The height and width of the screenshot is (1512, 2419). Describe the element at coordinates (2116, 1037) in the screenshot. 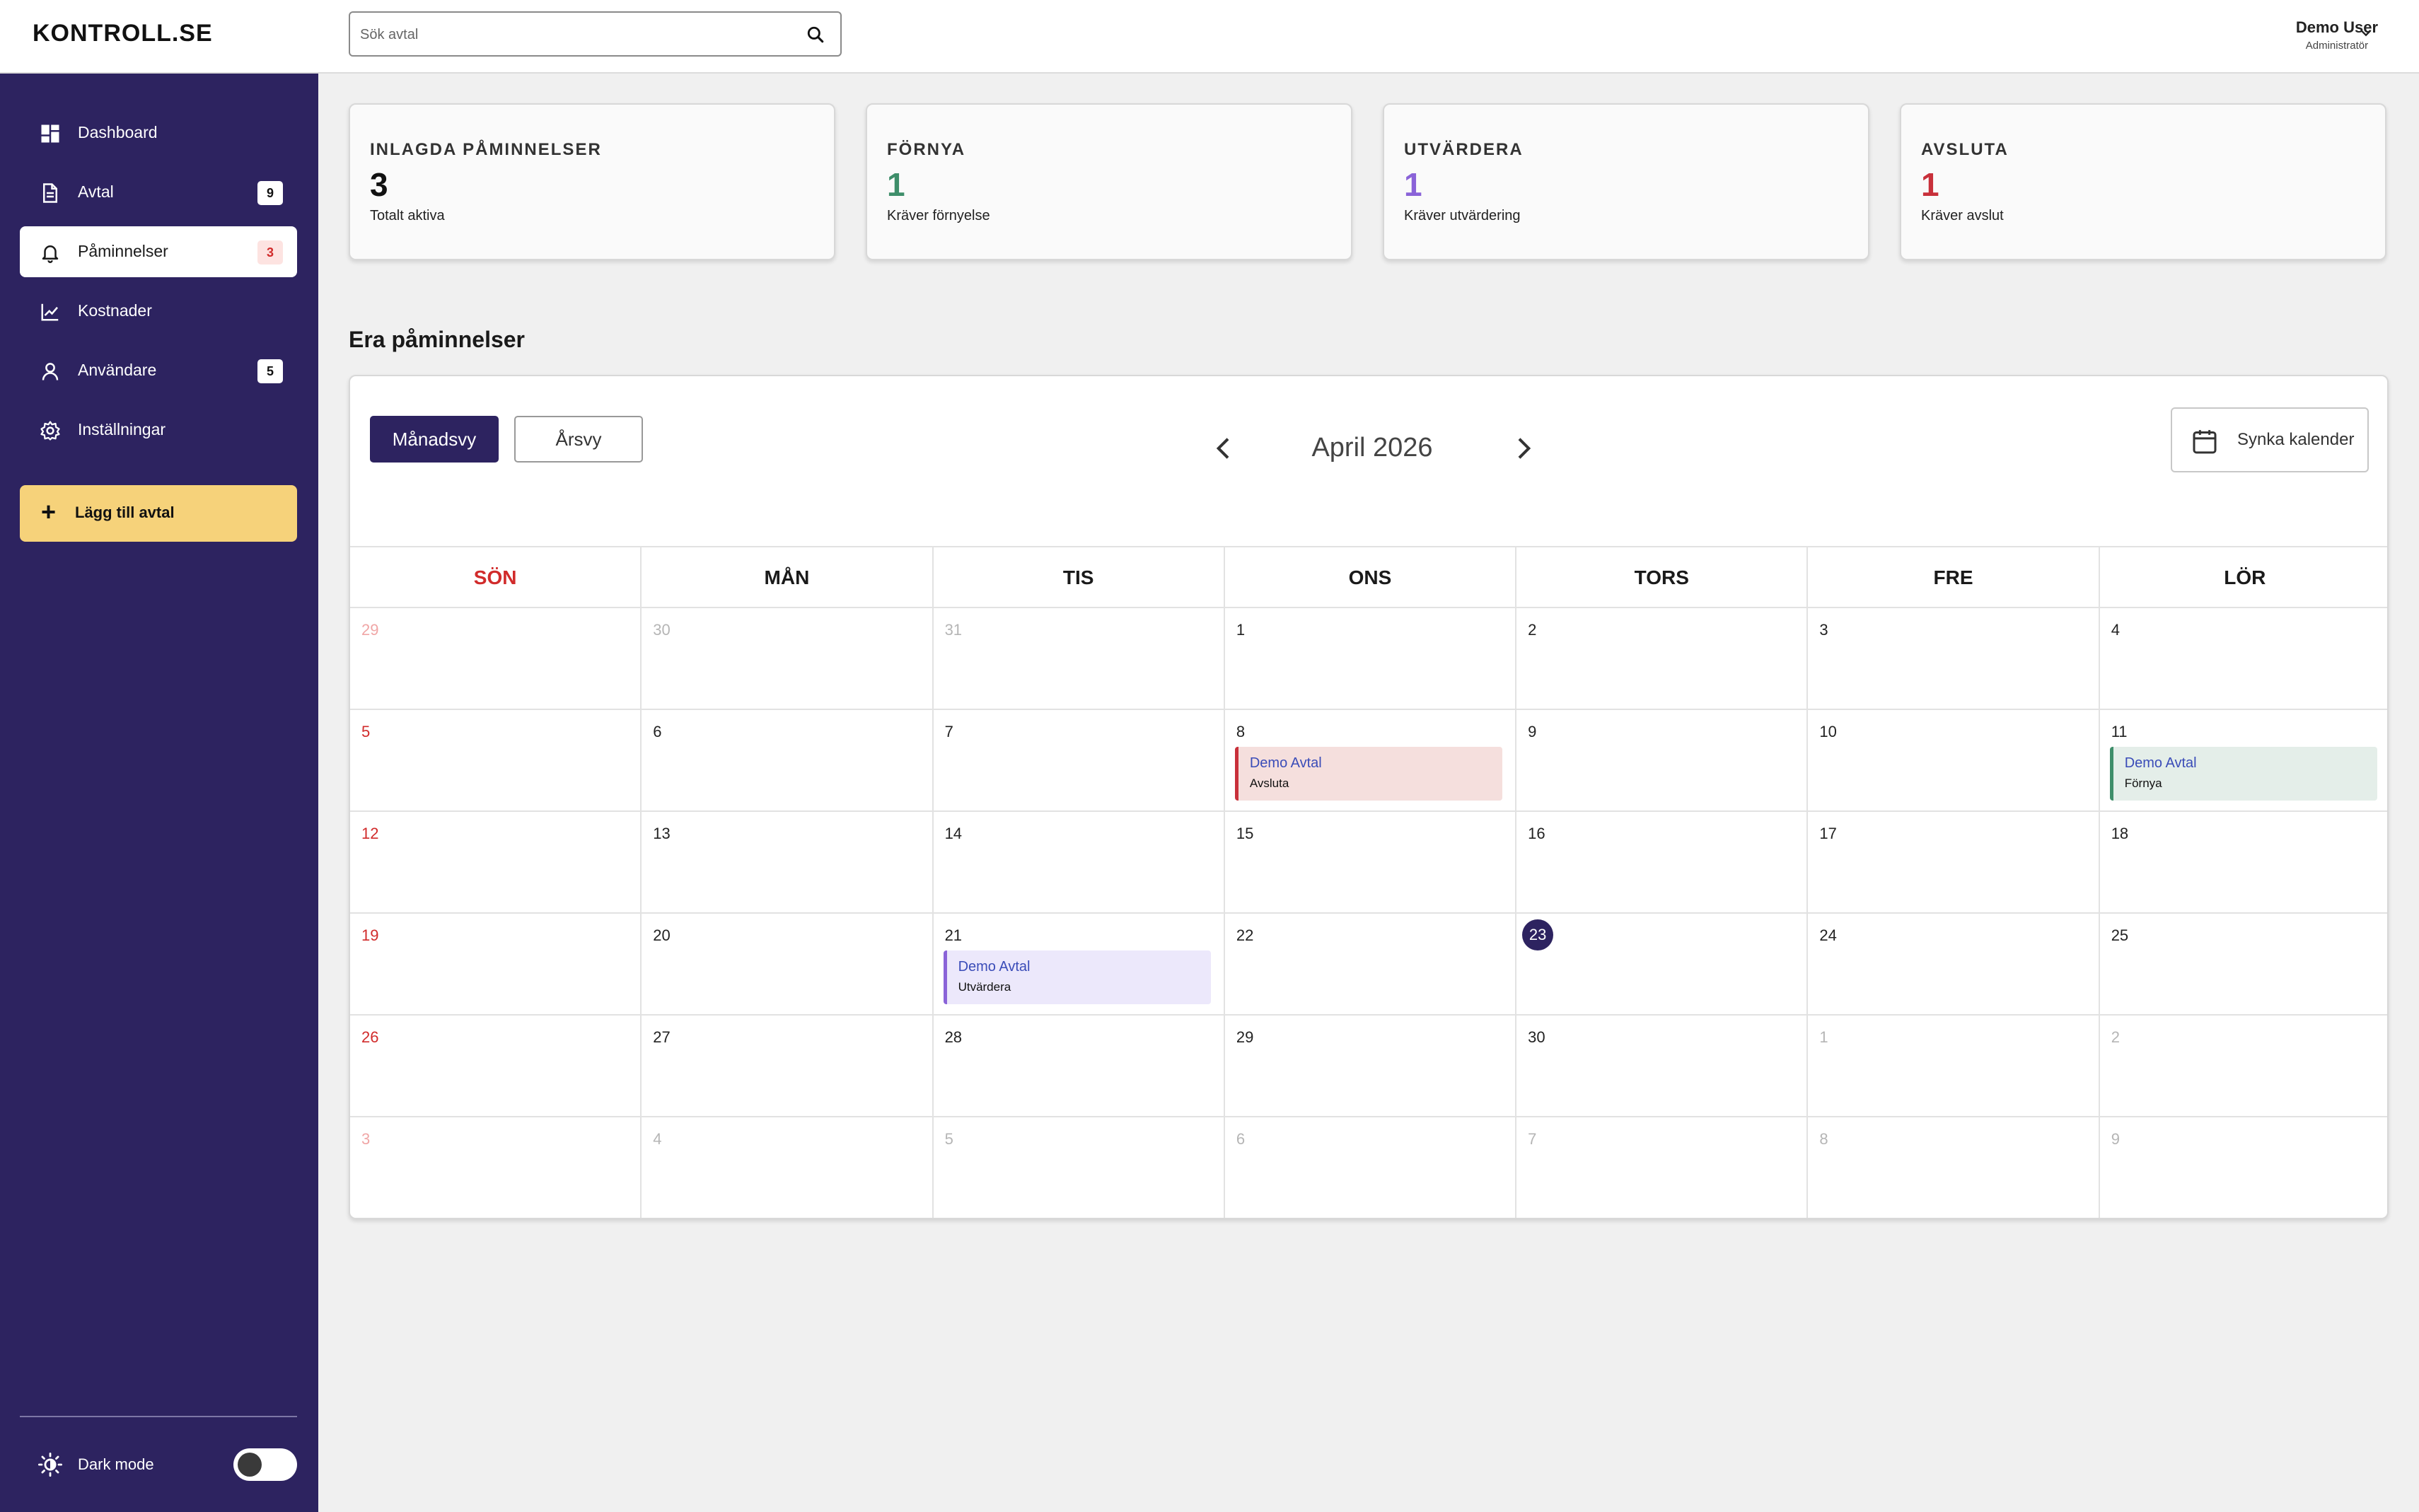

I see `day-number: 2` at that location.